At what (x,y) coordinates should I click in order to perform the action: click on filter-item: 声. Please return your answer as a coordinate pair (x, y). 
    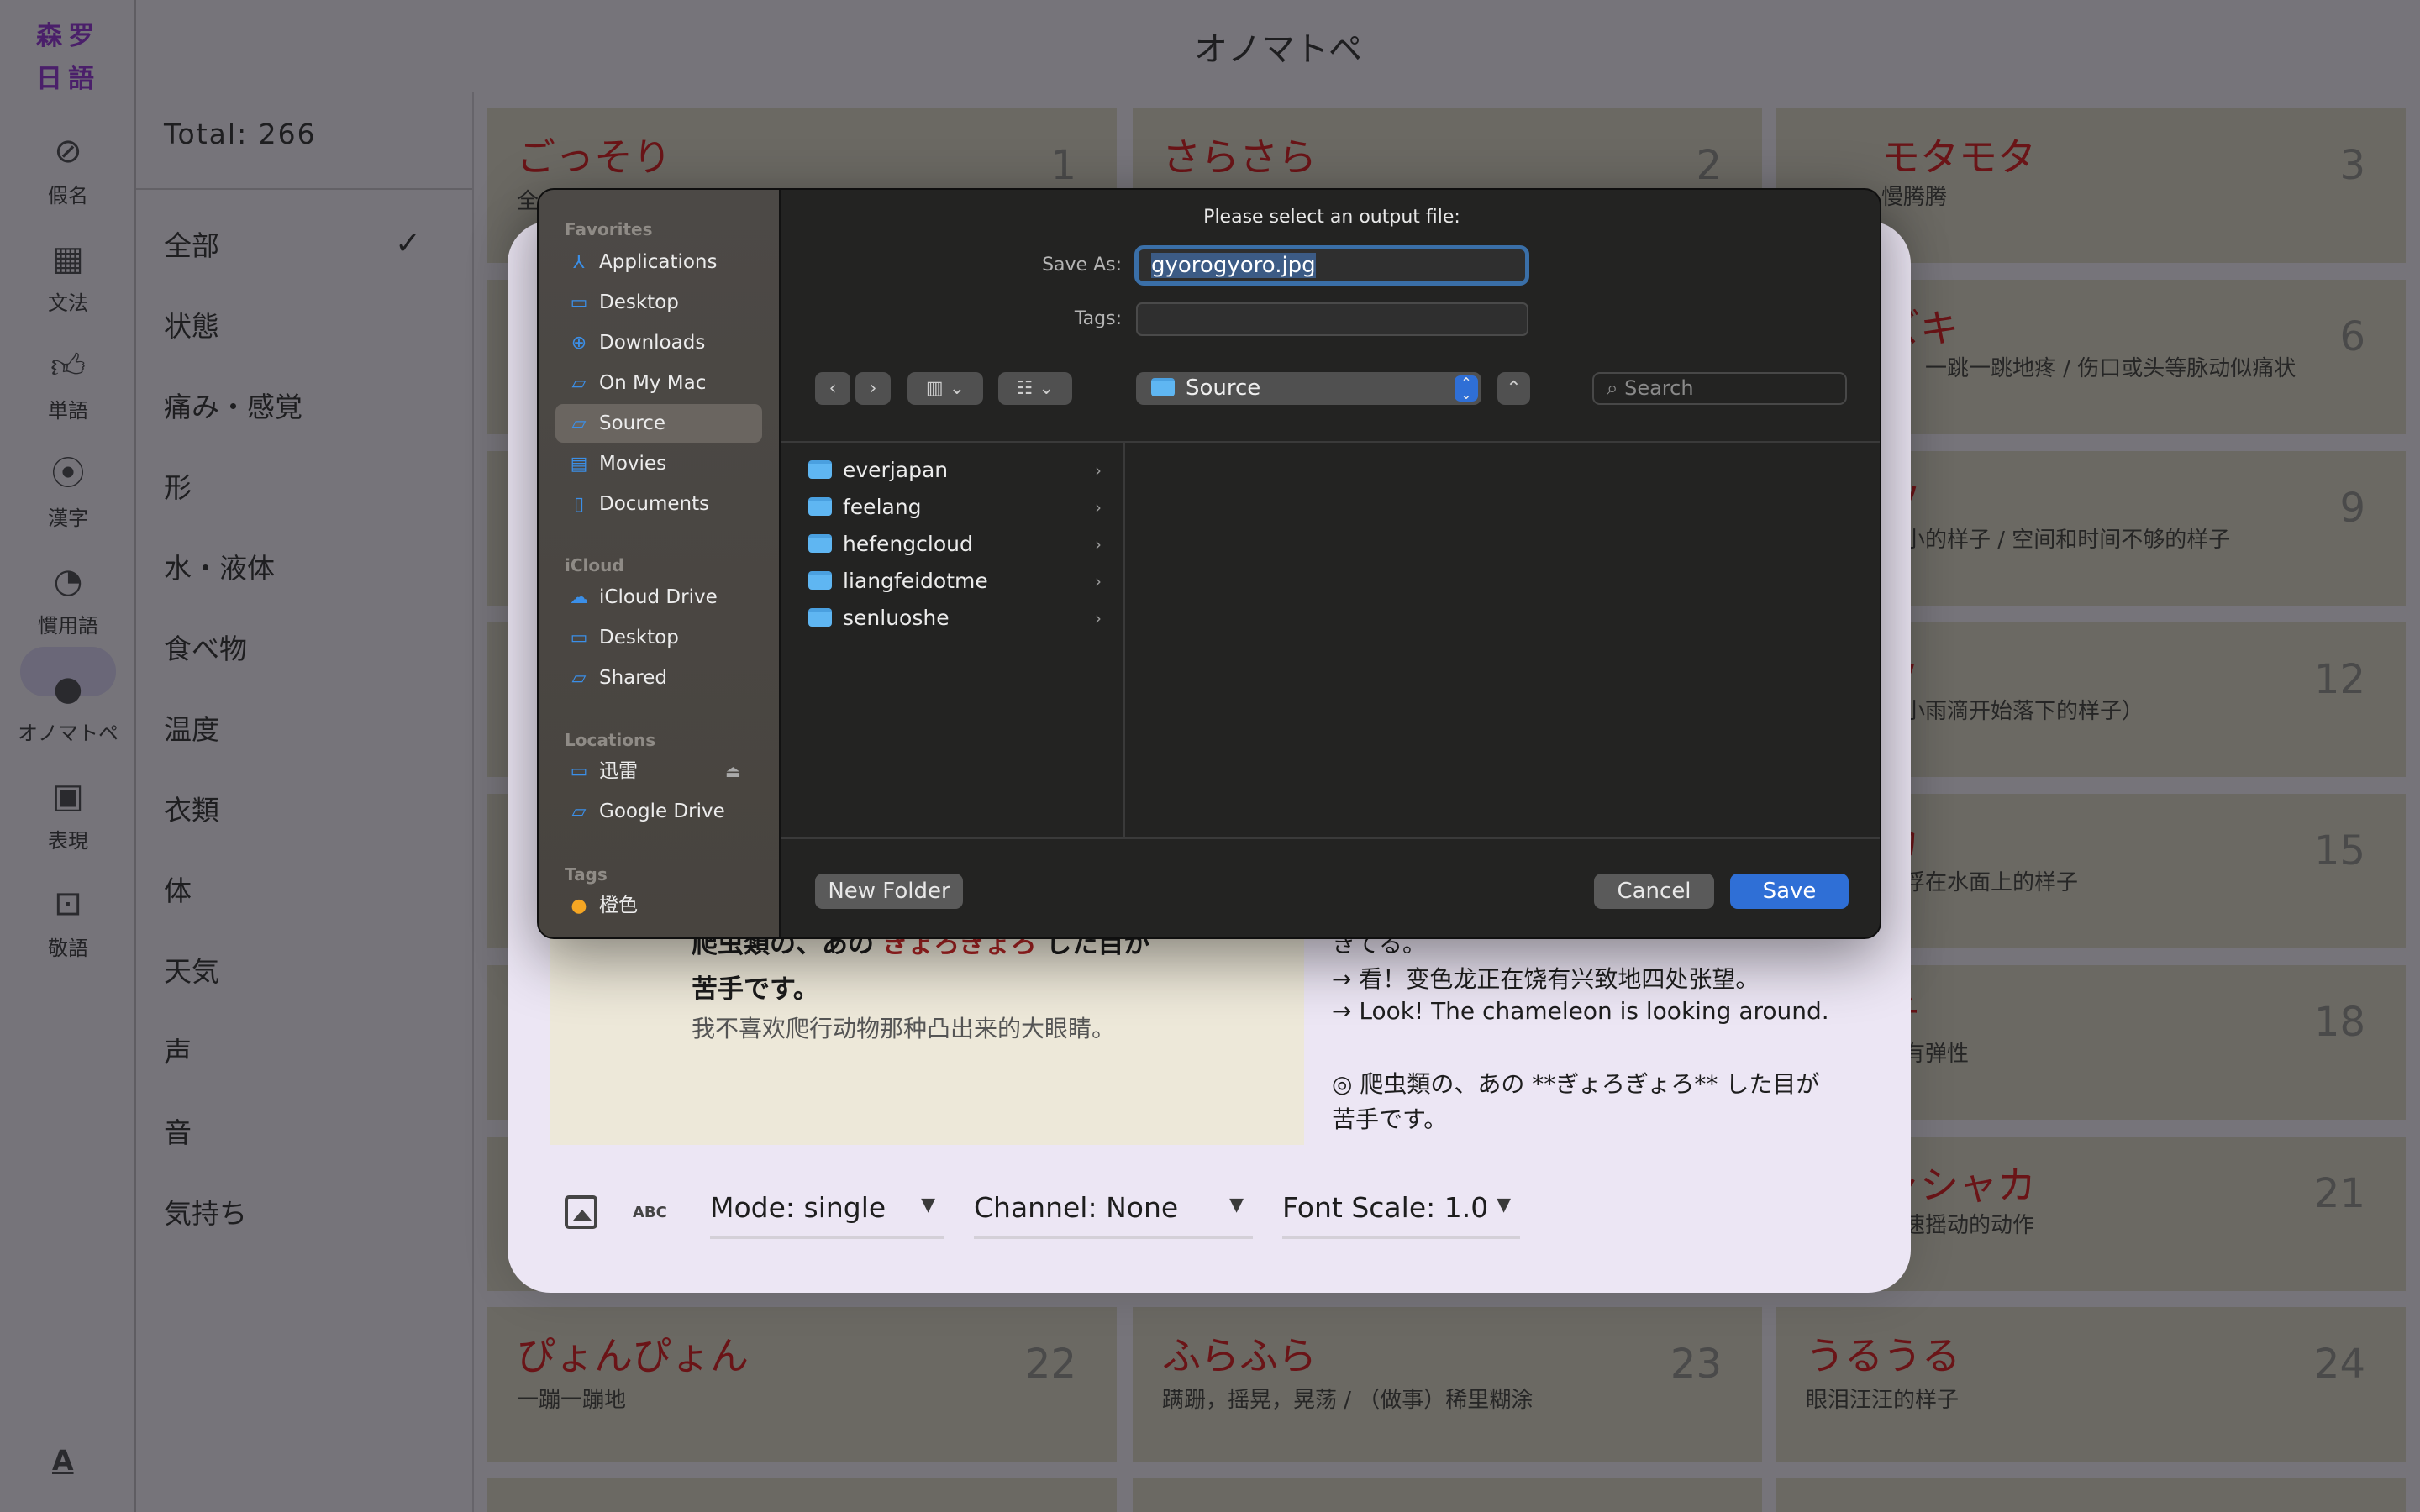
    Looking at the image, I should click on (178, 1050).